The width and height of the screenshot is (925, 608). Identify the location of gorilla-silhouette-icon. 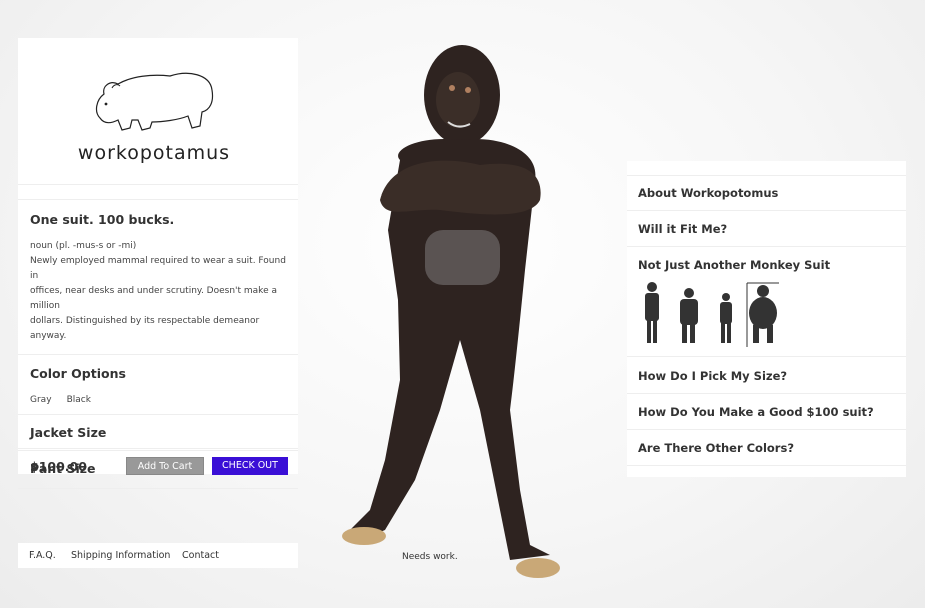
(763, 314).